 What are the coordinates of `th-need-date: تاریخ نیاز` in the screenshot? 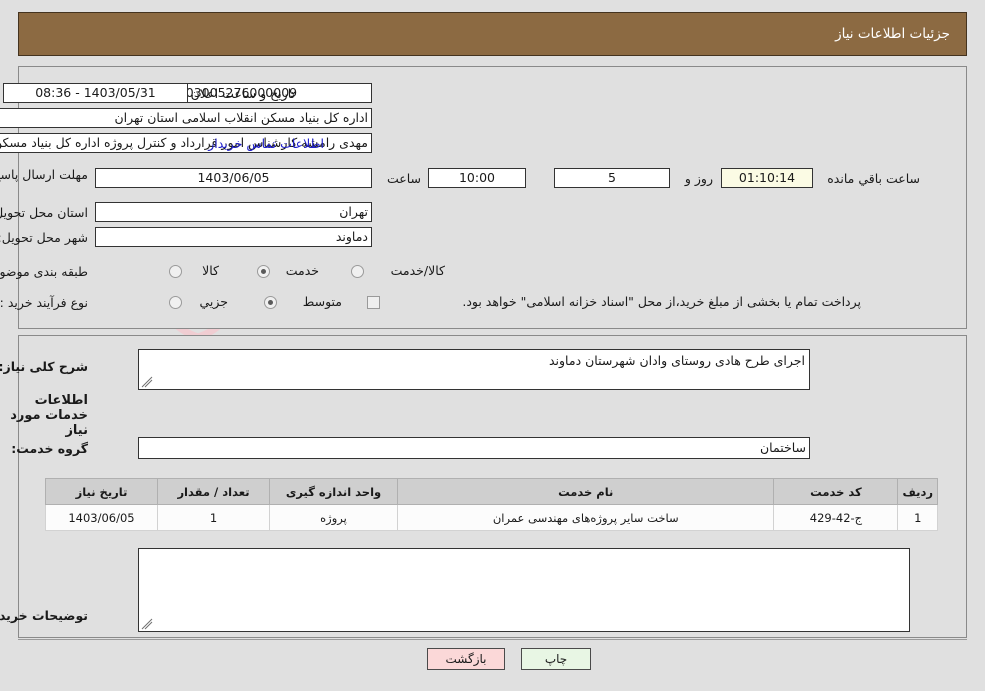 It's located at (101, 491).